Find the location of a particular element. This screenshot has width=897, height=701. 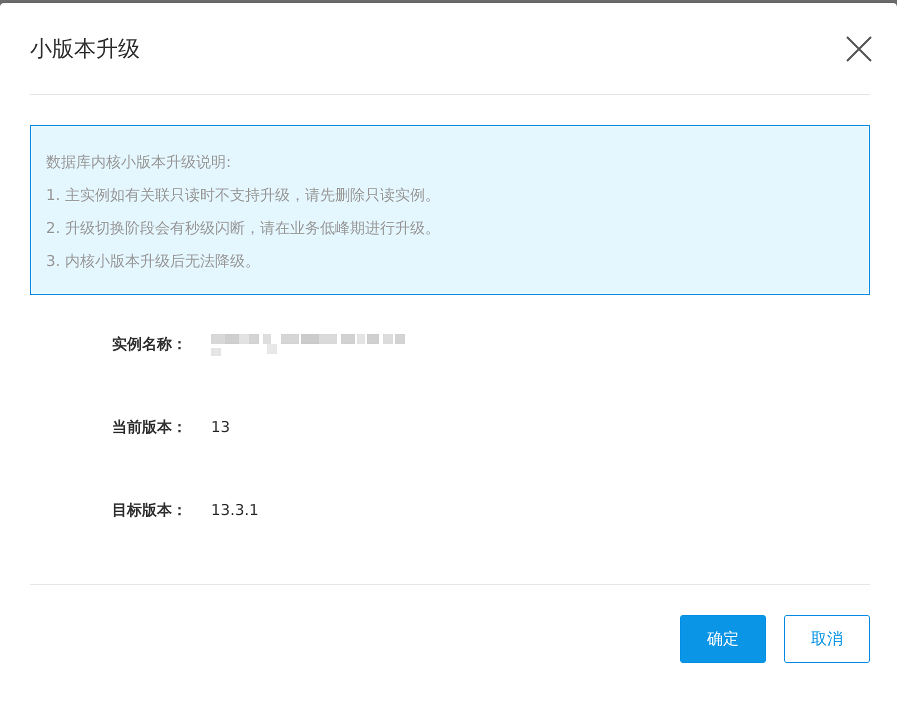

cancel-button: 取消 is located at coordinates (827, 639).